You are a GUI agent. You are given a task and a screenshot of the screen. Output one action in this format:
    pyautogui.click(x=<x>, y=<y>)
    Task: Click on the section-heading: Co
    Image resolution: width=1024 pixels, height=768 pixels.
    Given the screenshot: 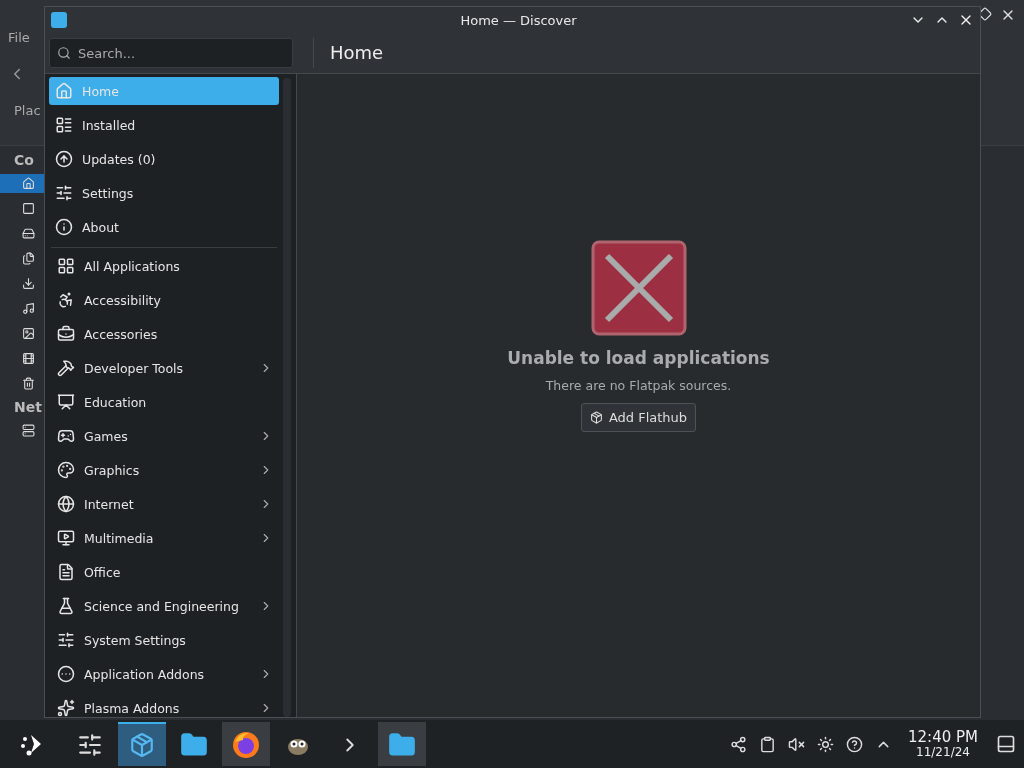 What is the action you would take?
    pyautogui.click(x=24, y=160)
    